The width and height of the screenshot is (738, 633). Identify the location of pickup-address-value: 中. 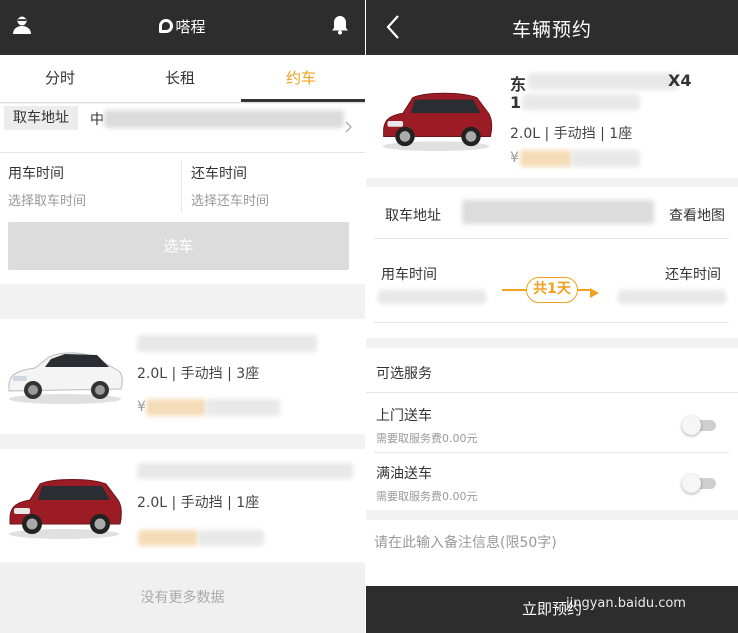
(97, 119).